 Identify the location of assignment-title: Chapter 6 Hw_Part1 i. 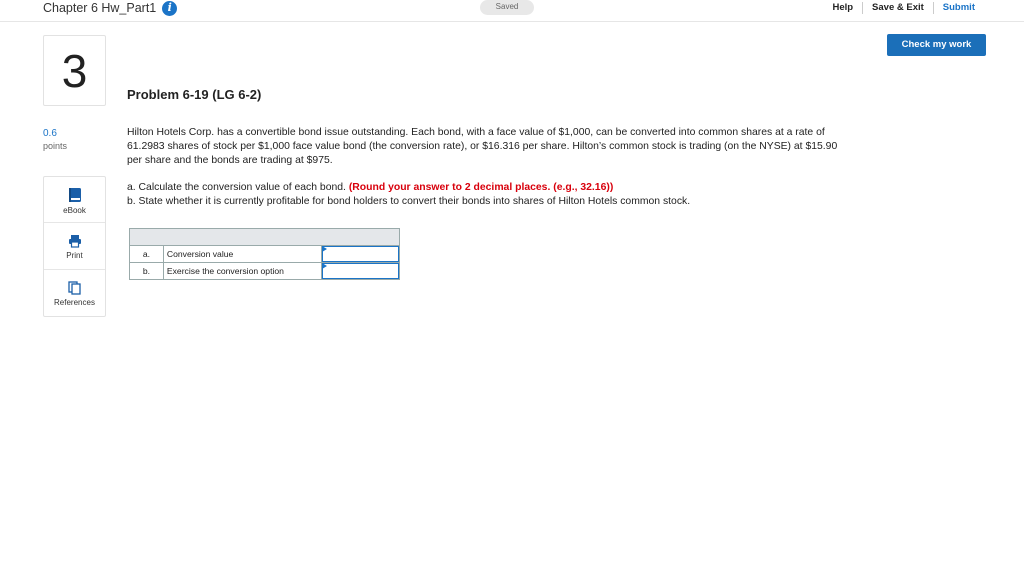
(110, 8).